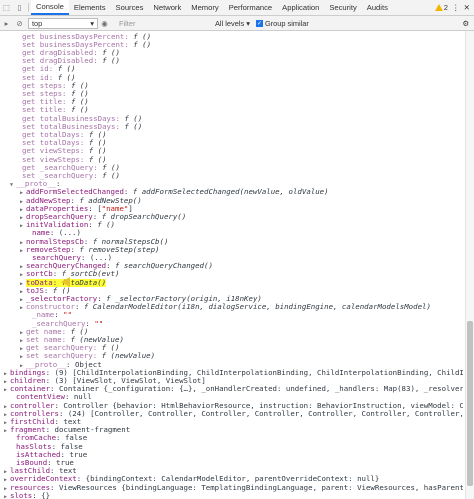  Describe the element at coordinates (377, 7) in the screenshot. I see `tab-audits: Audits` at that location.